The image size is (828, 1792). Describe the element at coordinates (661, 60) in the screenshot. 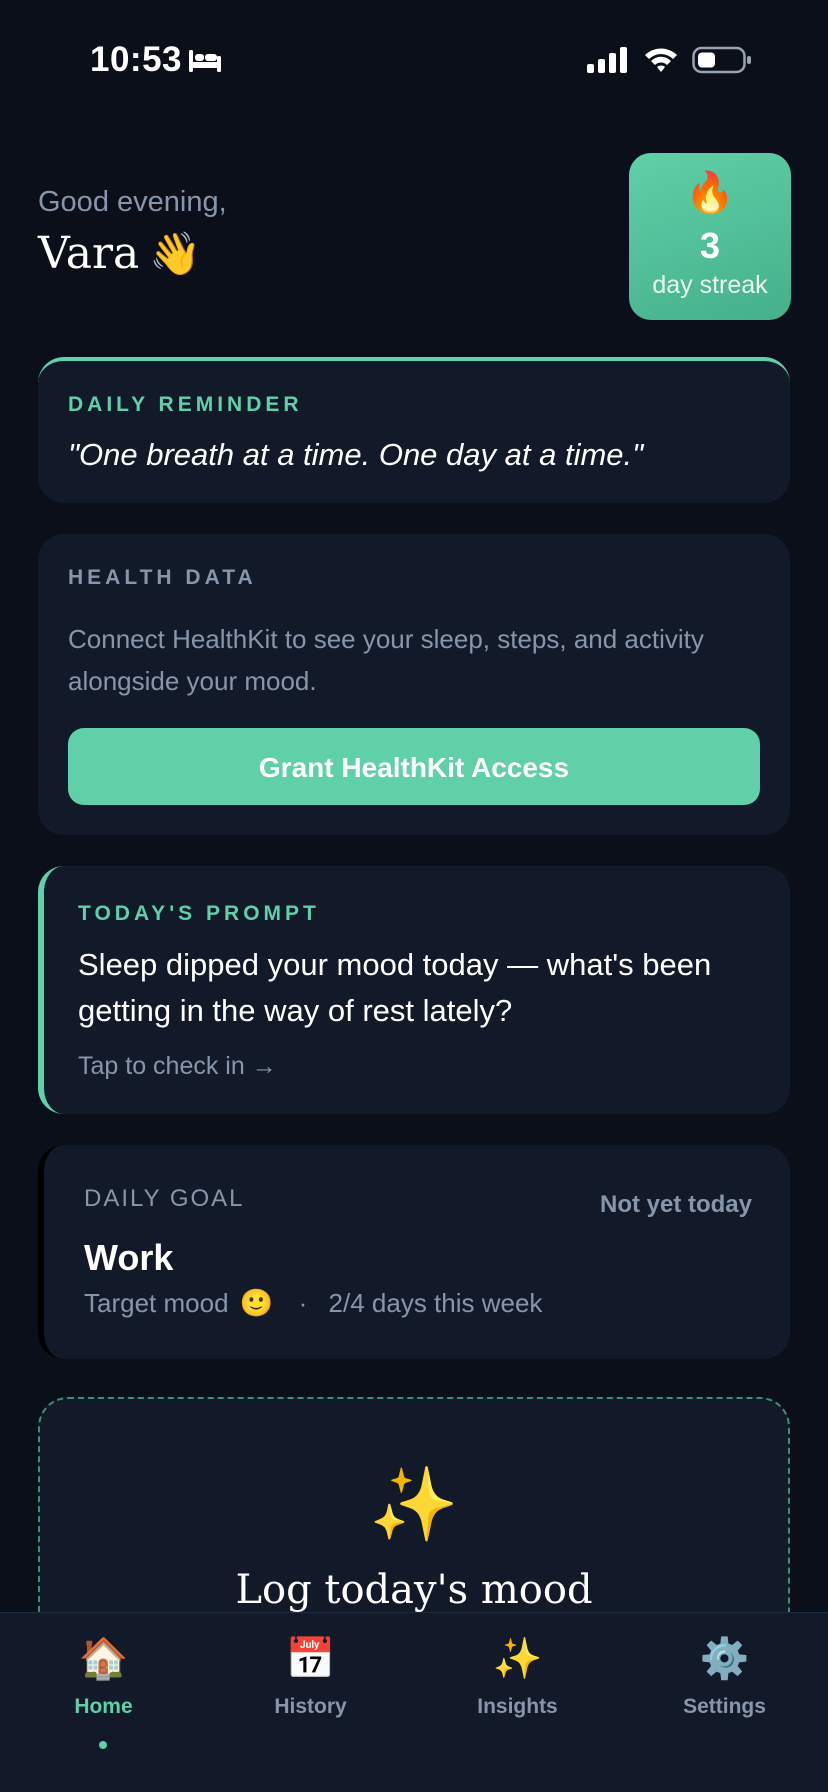

I see `wifi-icon` at that location.